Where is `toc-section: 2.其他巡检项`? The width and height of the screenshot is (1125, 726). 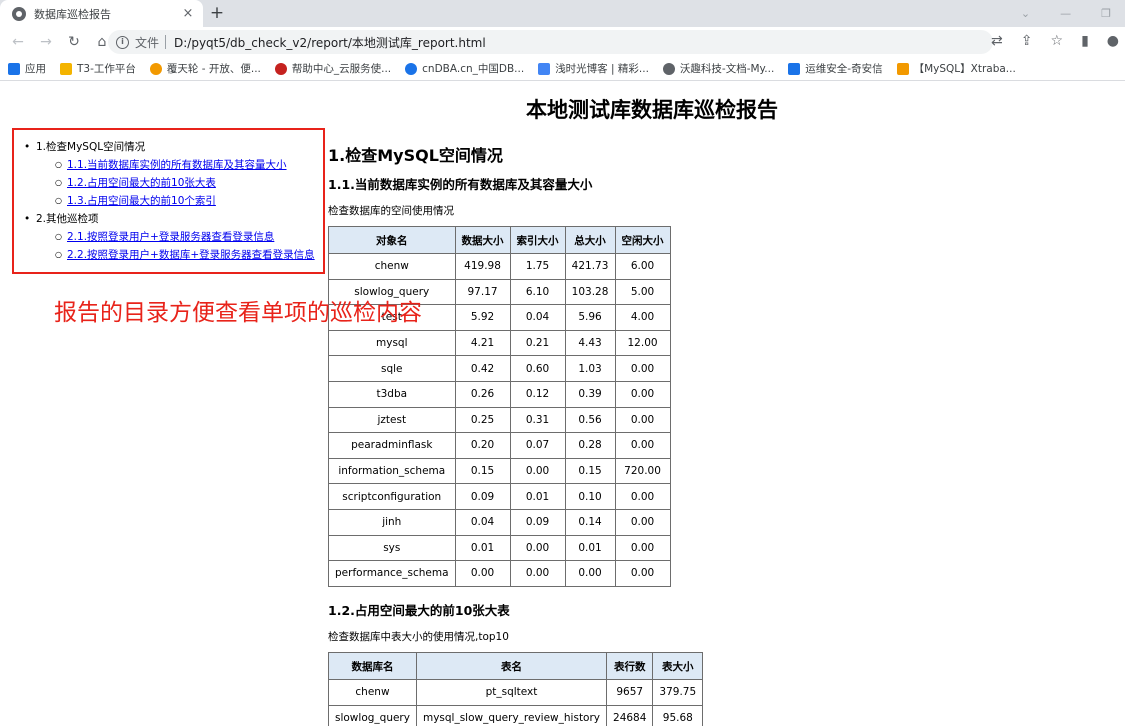
toc-section: 2.其他巡检项 is located at coordinates (170, 219).